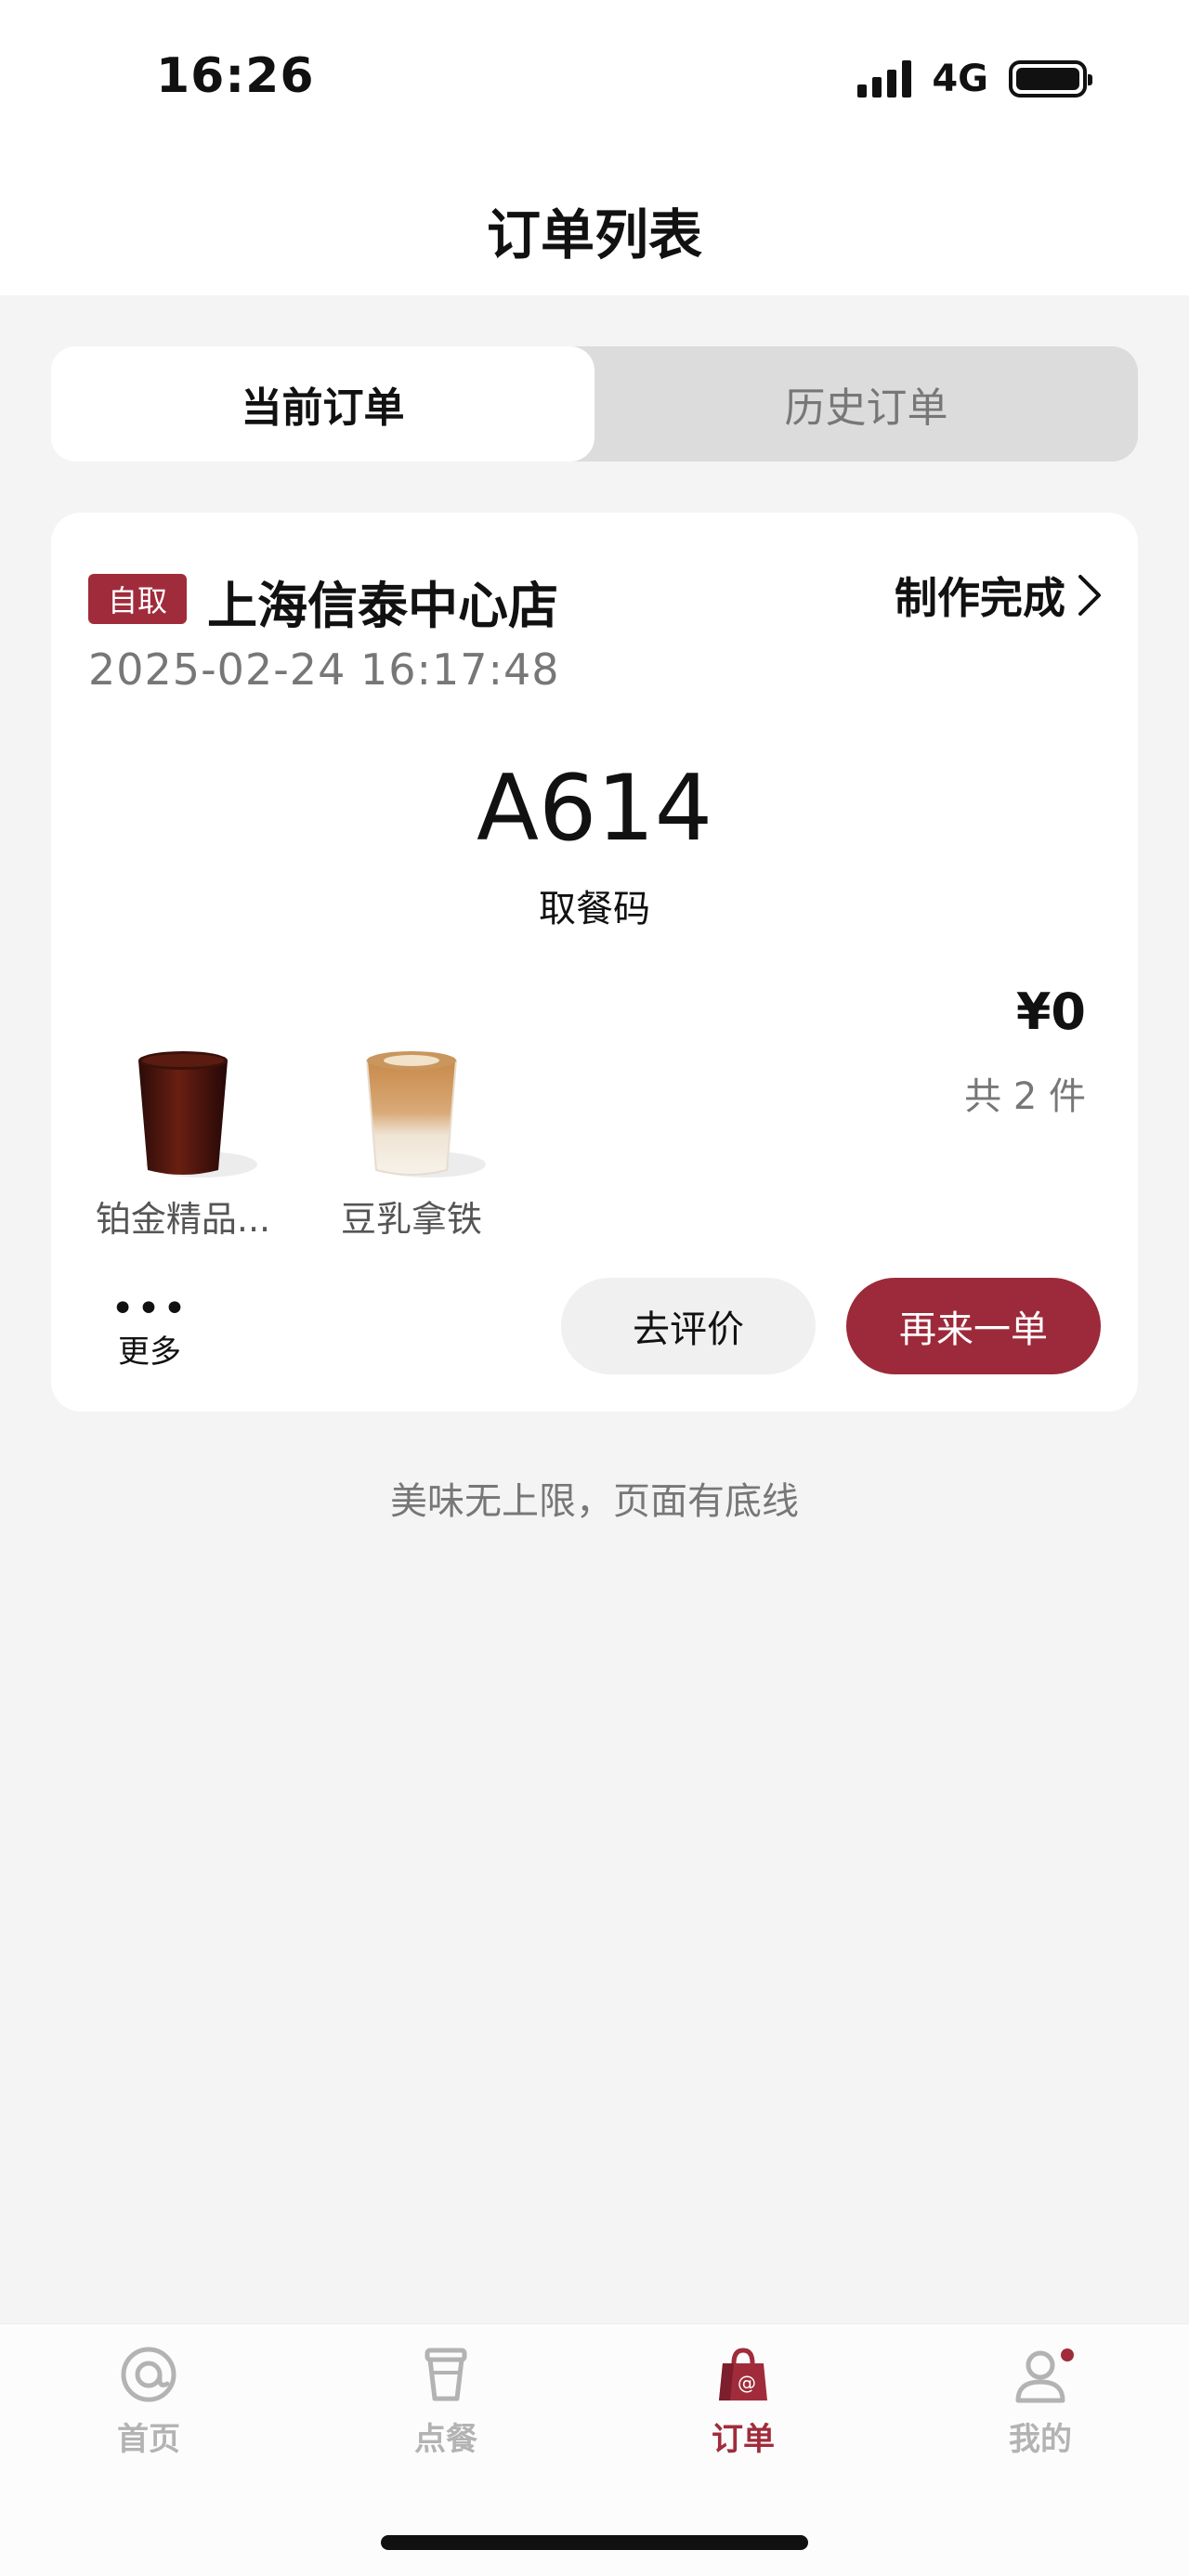  I want to click on tabbar-item-home: 首页, so click(149, 2402).